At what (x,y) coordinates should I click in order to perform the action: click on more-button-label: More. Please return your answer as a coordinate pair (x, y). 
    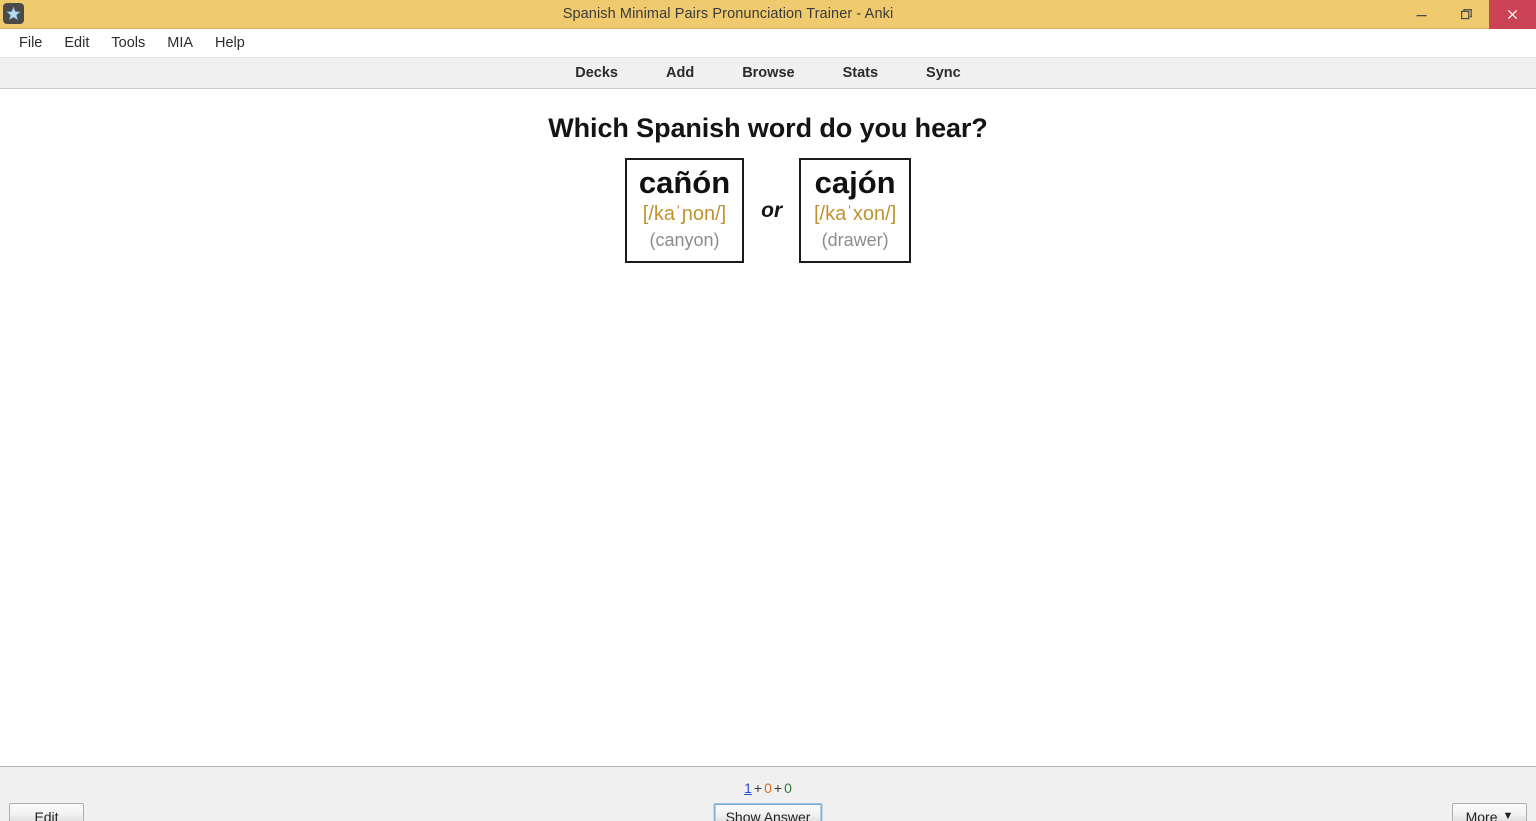
    Looking at the image, I should click on (1481, 814).